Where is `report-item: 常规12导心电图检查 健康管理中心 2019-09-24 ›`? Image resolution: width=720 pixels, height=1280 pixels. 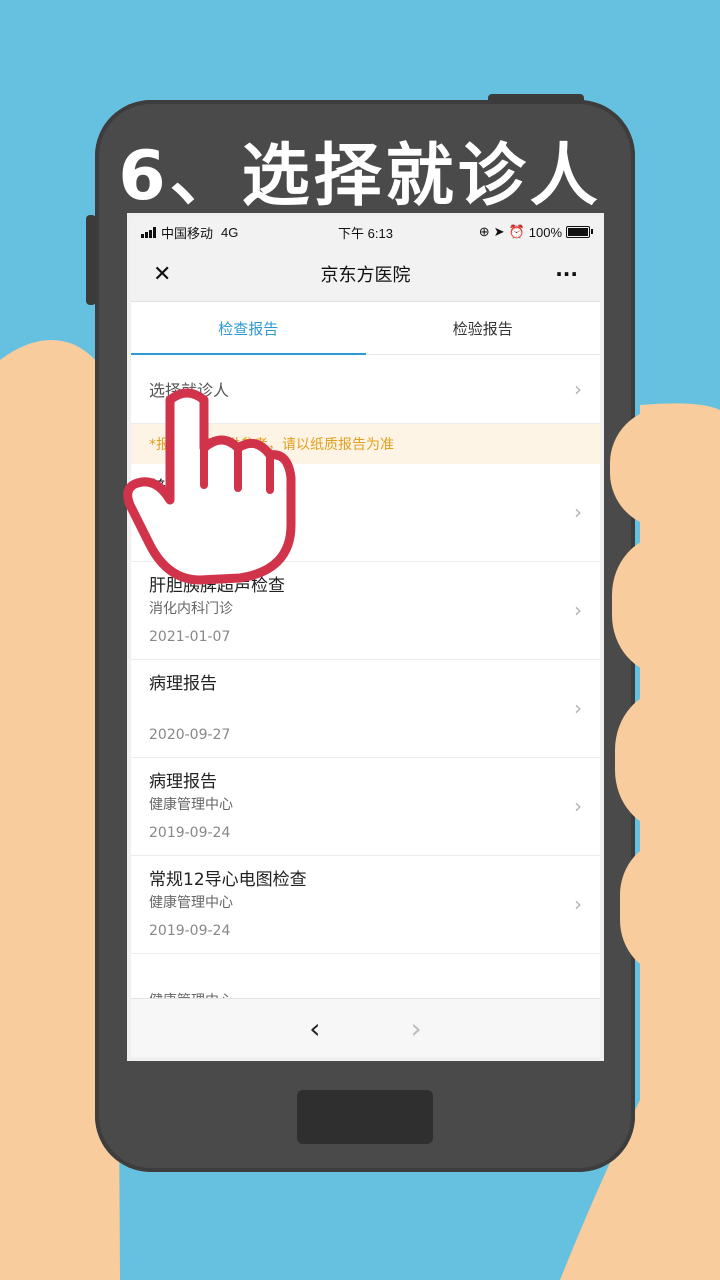
report-item: 常规12导心电图检查 健康管理中心 2019-09-24 › is located at coordinates (365, 905).